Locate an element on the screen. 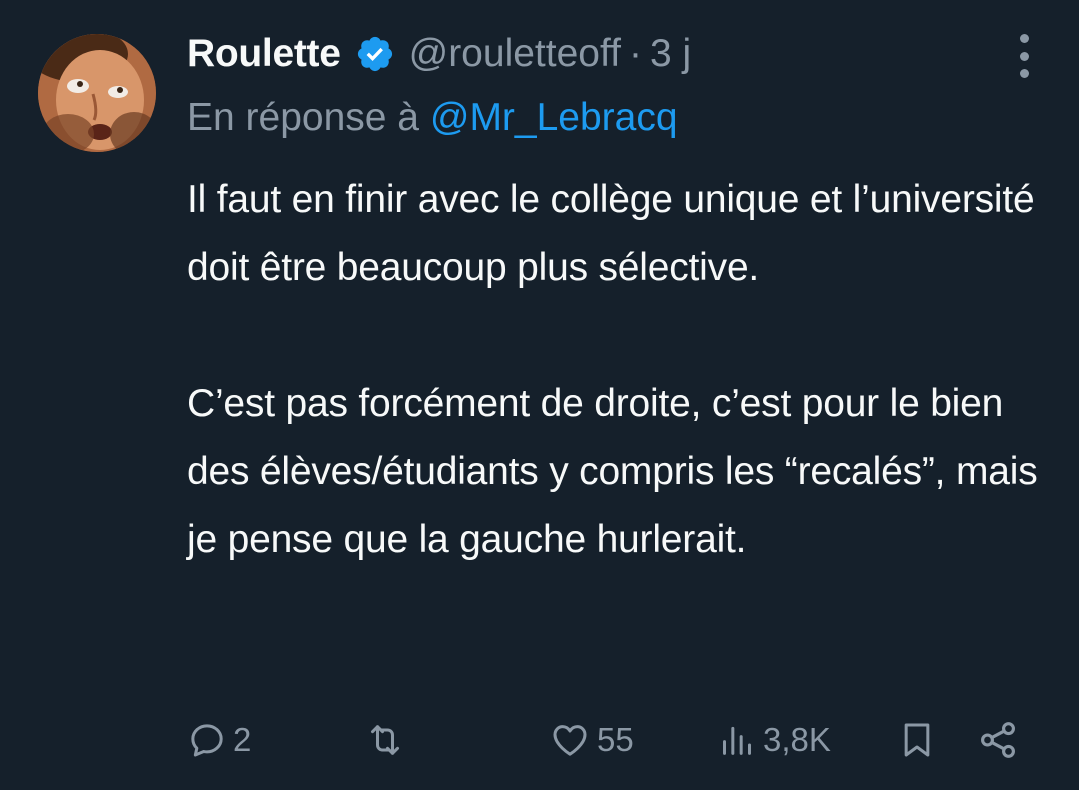  reply-icon is located at coordinates (207, 740).